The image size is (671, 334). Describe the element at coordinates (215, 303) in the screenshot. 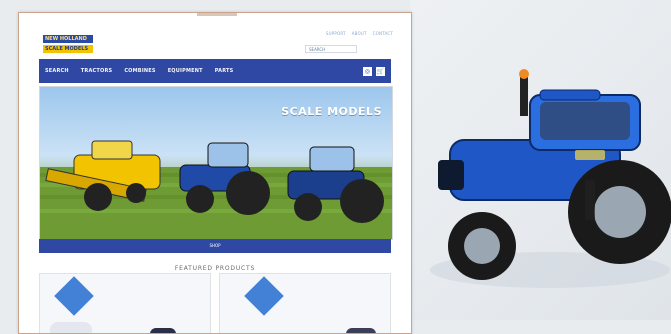

I see `featured-products` at that location.